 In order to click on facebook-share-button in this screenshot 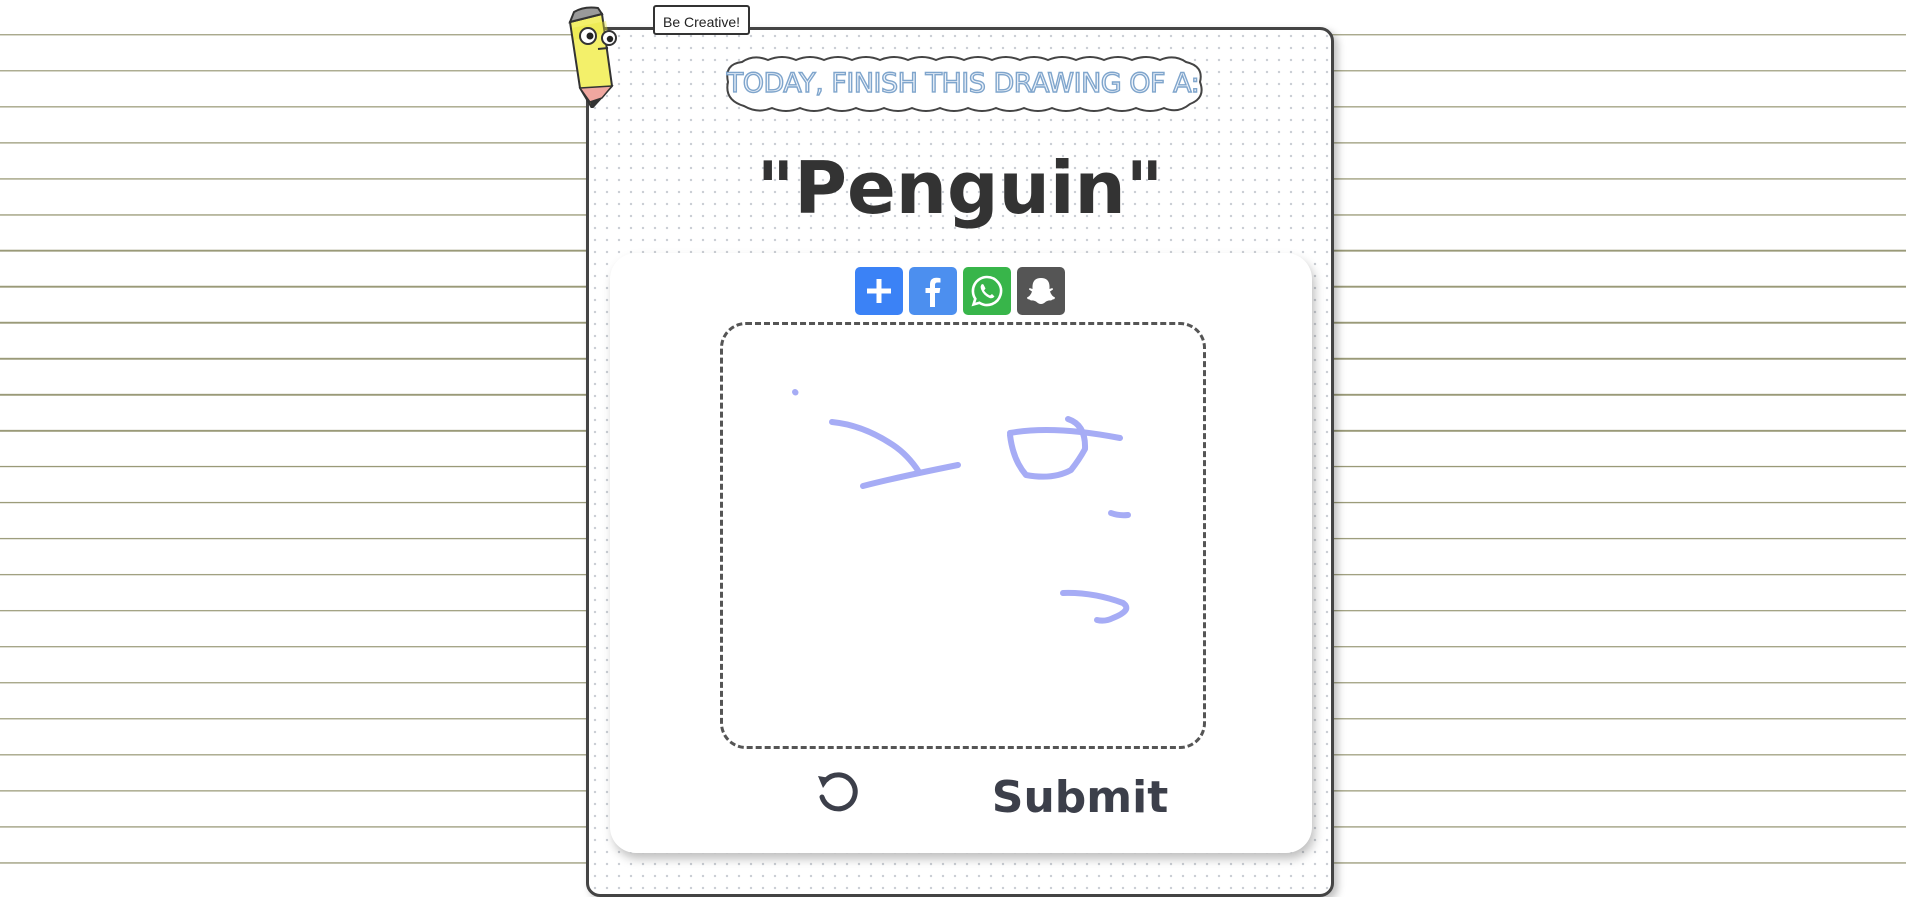, I will do `click(933, 291)`.